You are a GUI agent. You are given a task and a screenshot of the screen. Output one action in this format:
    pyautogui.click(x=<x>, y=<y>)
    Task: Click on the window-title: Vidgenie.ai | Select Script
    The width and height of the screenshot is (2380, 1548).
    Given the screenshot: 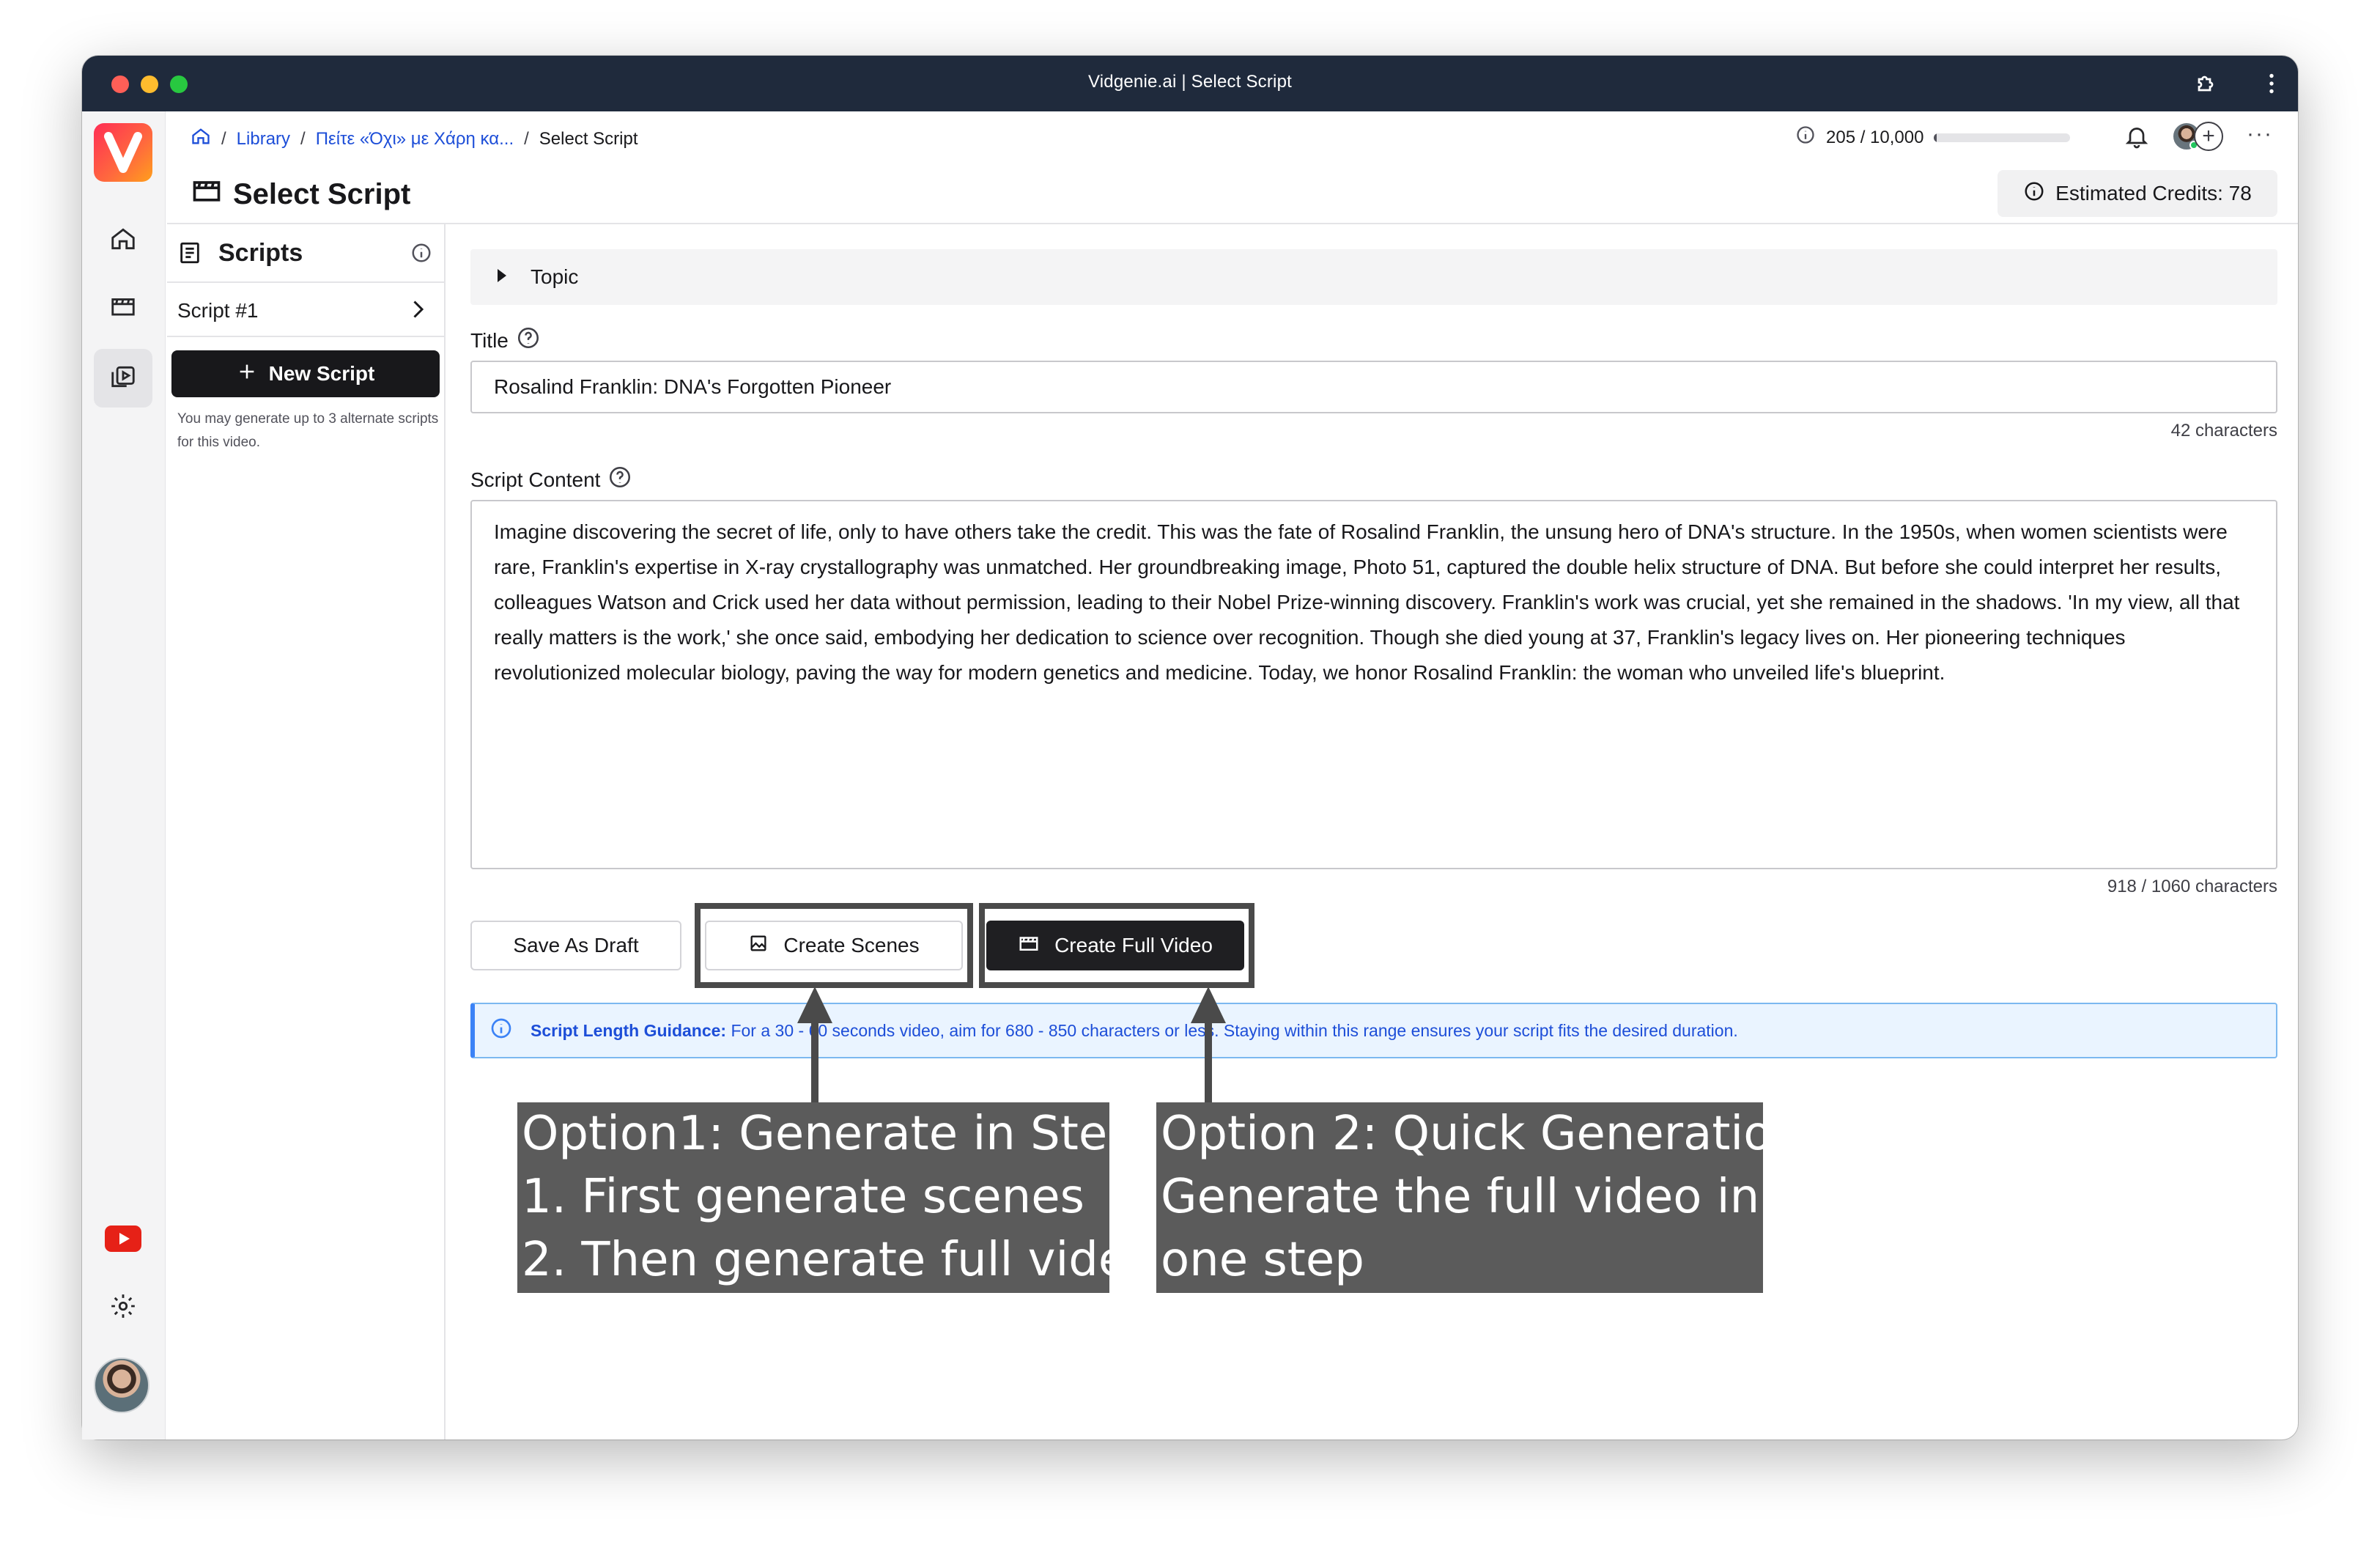 What is the action you would take?
    pyautogui.click(x=1189, y=82)
    